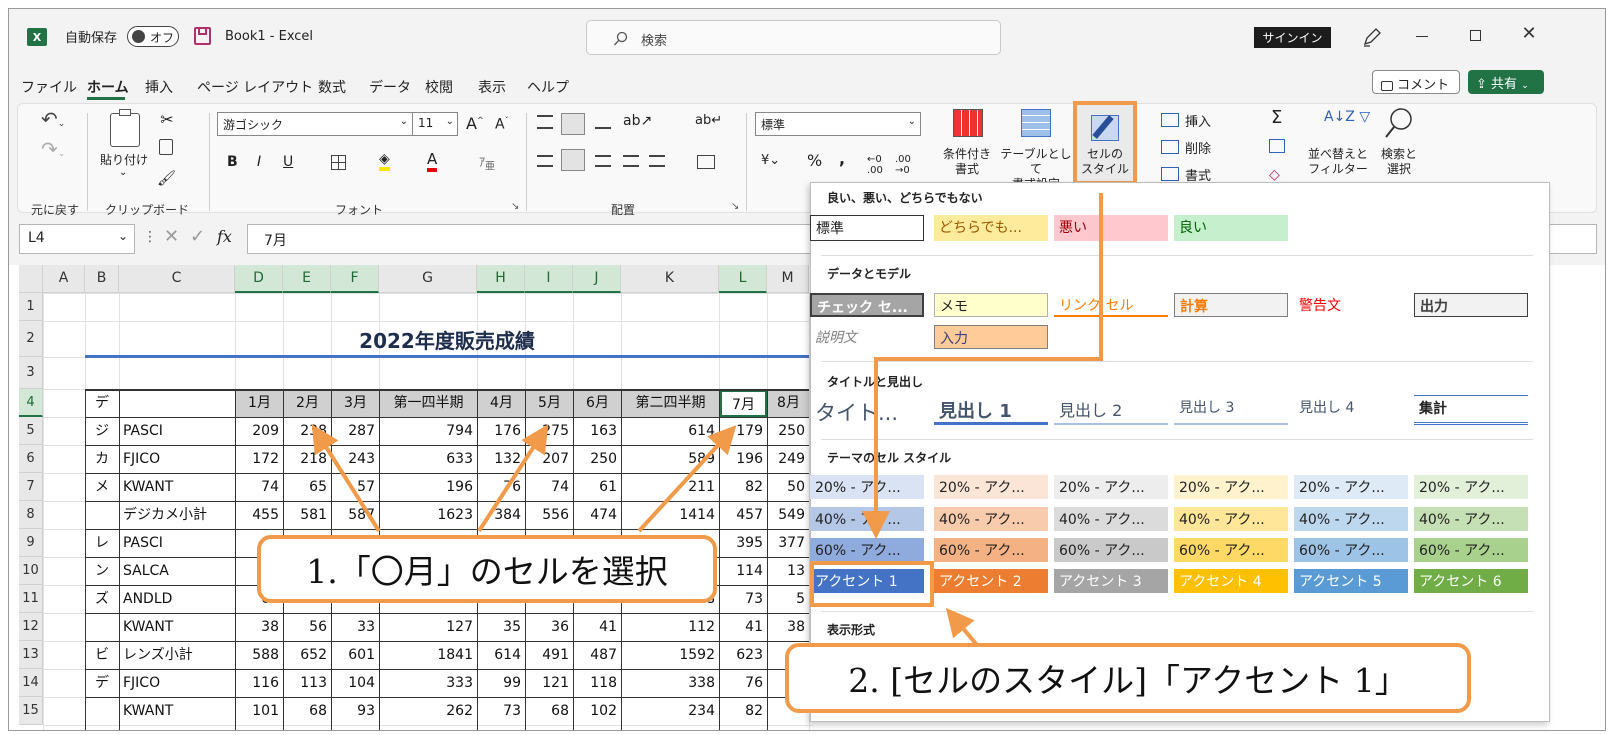  What do you see at coordinates (872, 584) in the screenshot?
I see `selected-style-highlight` at bounding box center [872, 584].